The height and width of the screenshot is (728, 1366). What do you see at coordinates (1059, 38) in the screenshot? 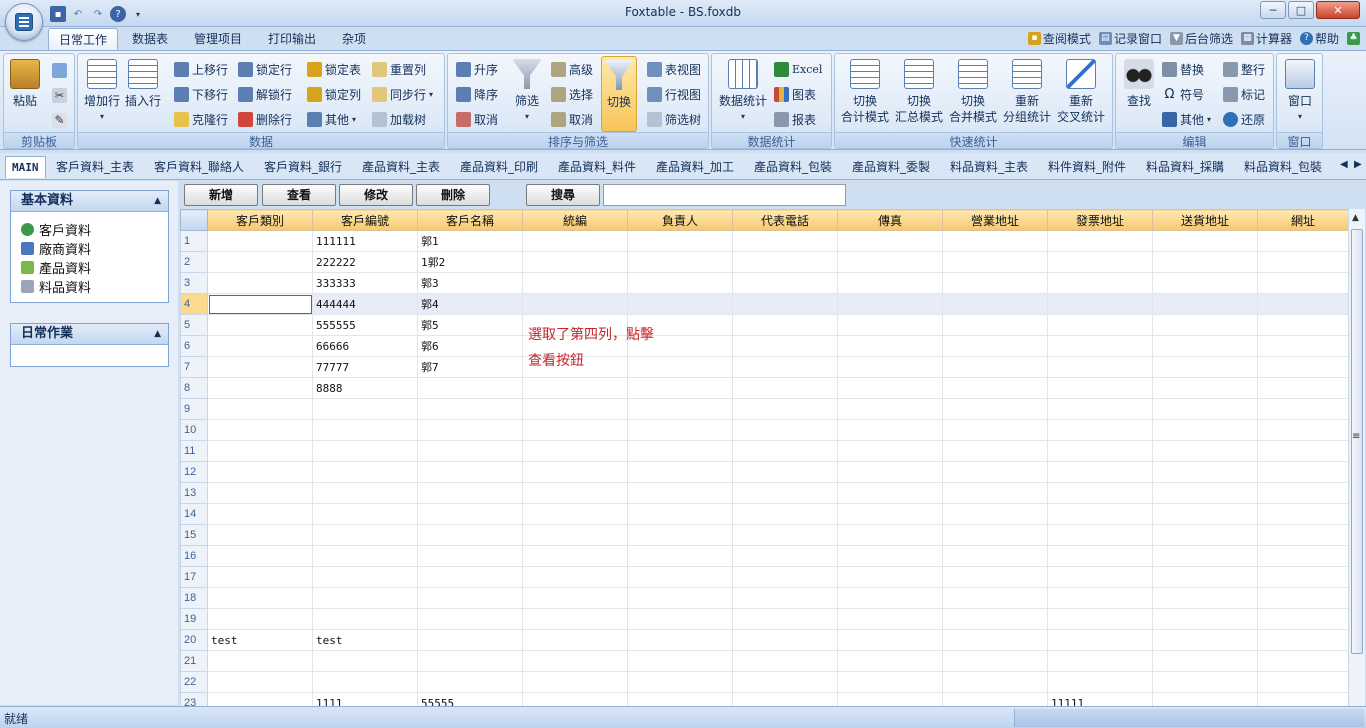
I see `view-mode-link: ▪ 查阅模式` at bounding box center [1059, 38].